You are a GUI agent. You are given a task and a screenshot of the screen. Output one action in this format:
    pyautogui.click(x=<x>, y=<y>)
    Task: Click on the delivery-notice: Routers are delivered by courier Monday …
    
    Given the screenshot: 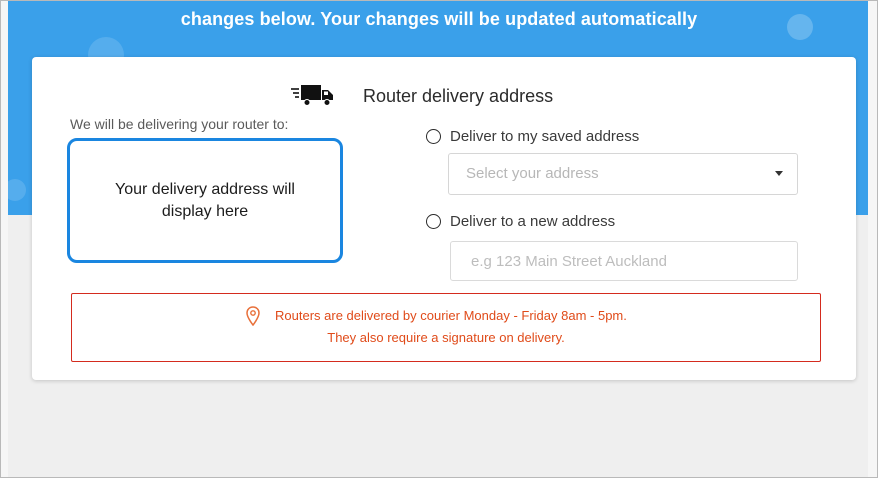 What is the action you would take?
    pyautogui.click(x=446, y=327)
    